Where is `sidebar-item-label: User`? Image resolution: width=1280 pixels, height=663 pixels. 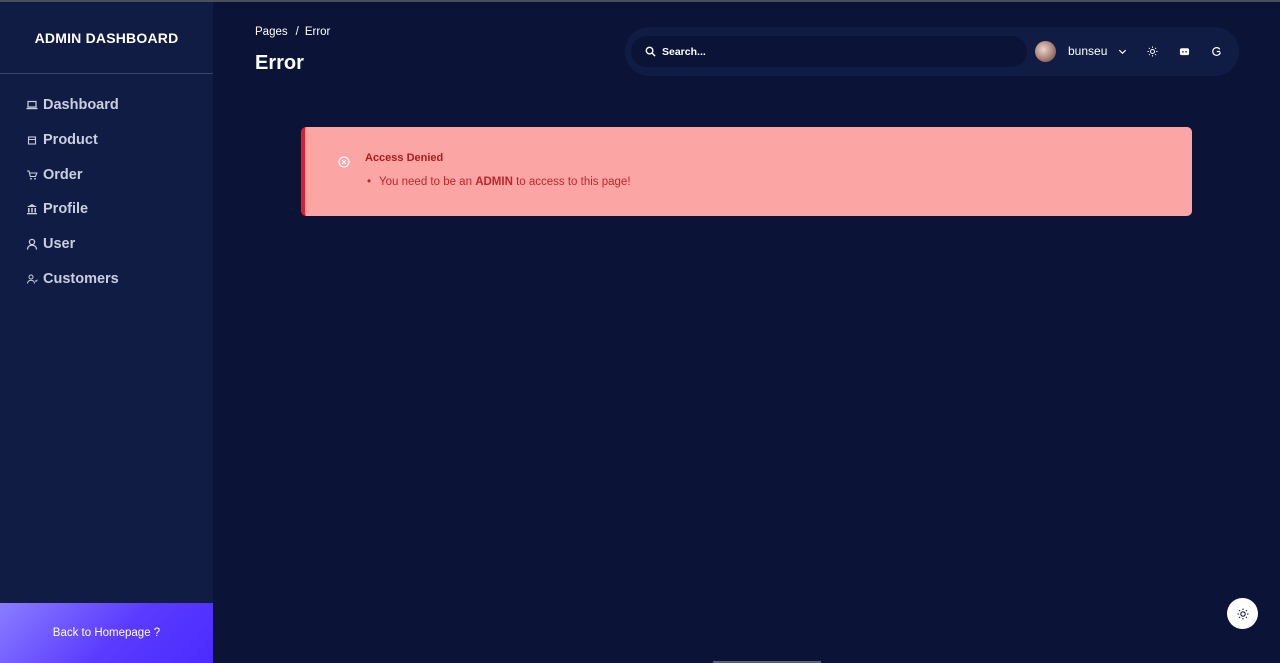 sidebar-item-label: User is located at coordinates (59, 244).